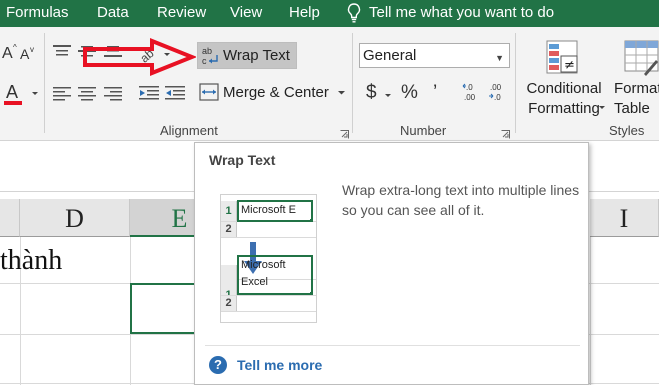 Image resolution: width=659 pixels, height=385 pixels. What do you see at coordinates (371, 93) in the screenshot?
I see `currency-button: $` at bounding box center [371, 93].